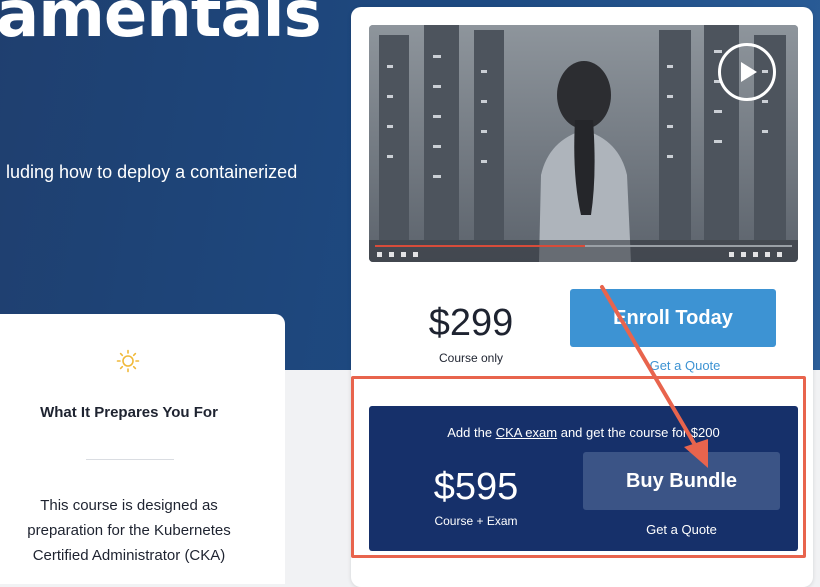  I want to click on course-price-note: Course only, so click(471, 358).